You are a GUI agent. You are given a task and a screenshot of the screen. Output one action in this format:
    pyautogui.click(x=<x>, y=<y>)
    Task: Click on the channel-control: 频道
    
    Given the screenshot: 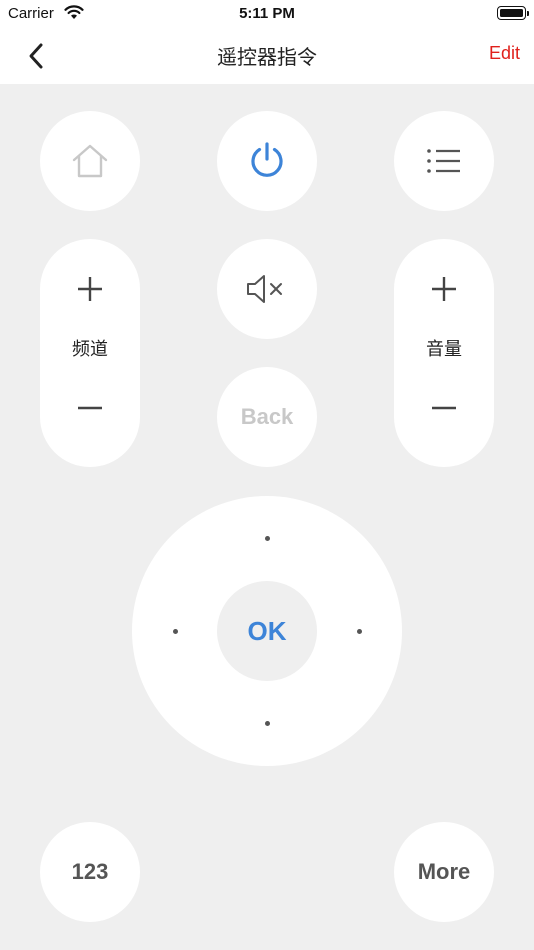 What is the action you would take?
    pyautogui.click(x=90, y=353)
    